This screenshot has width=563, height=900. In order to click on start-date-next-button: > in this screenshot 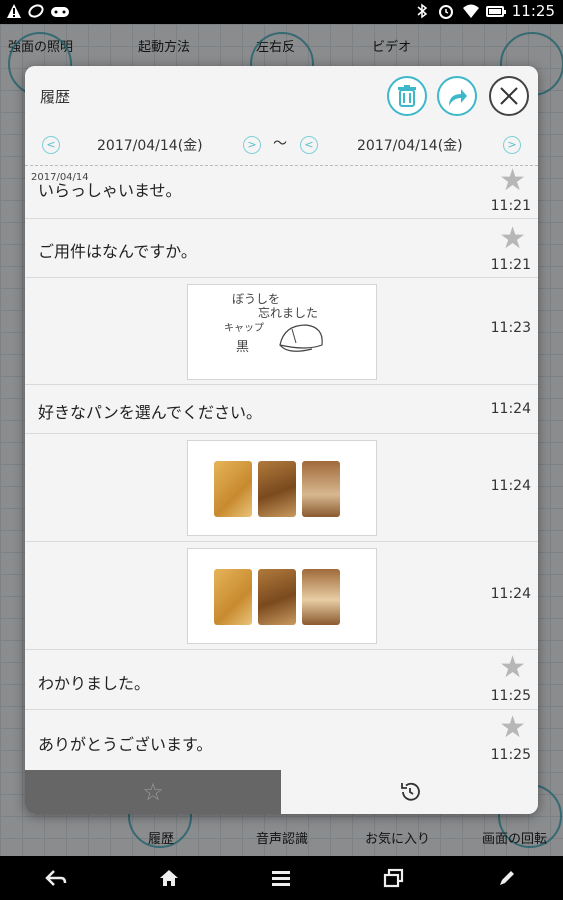, I will do `click(252, 145)`.